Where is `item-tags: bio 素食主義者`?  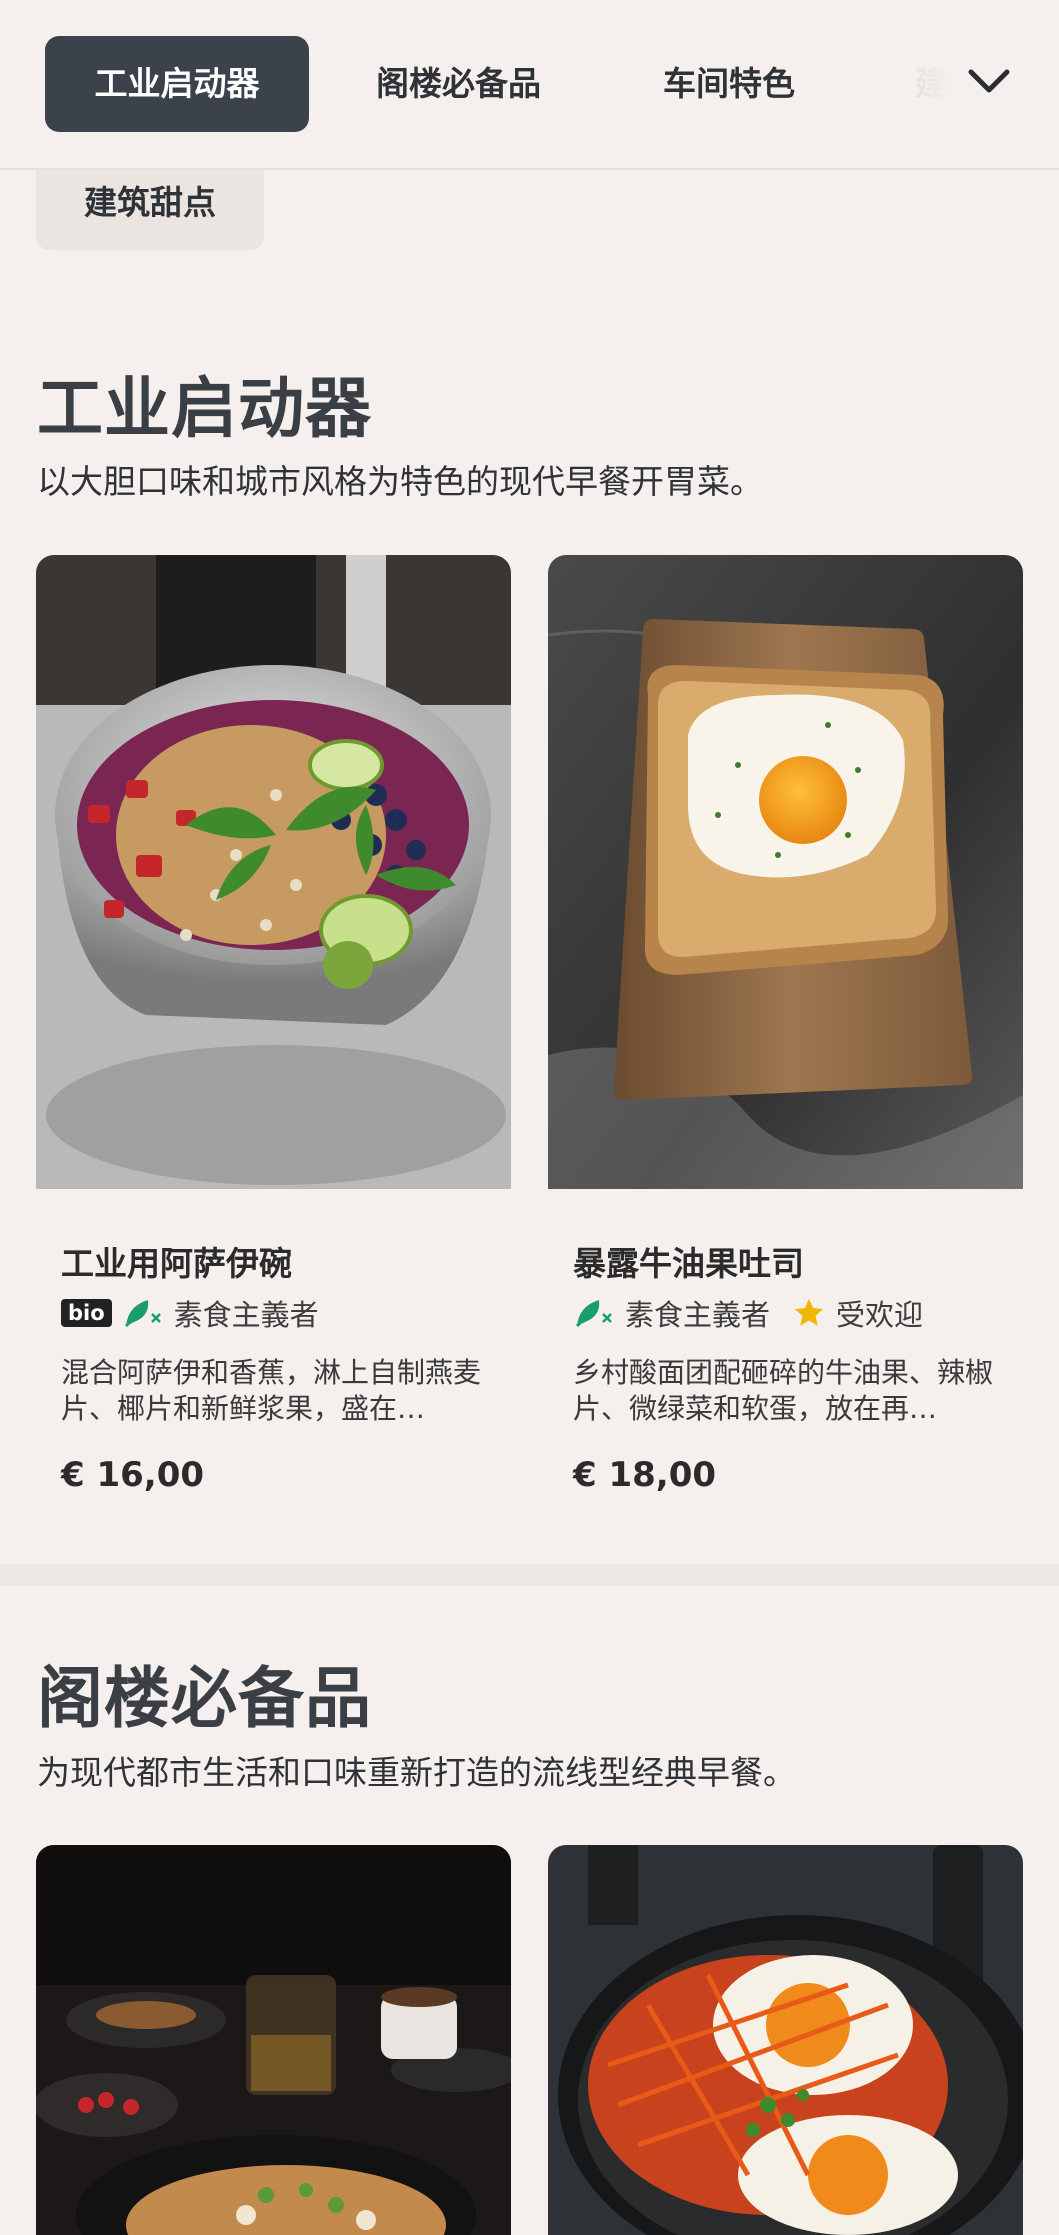
item-tags: bio 素食主義者 is located at coordinates (190, 1313).